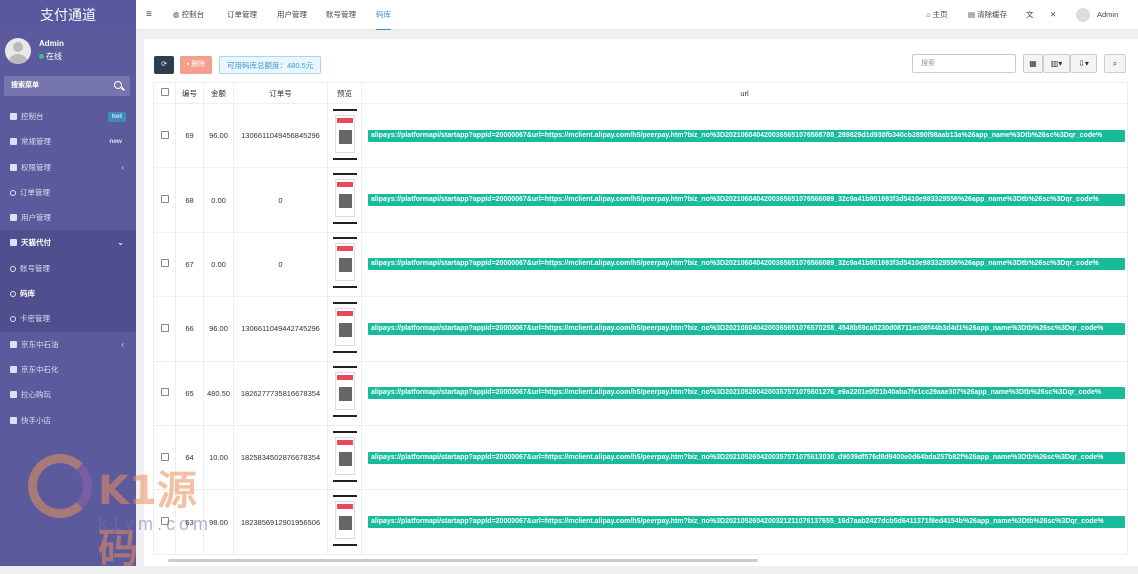 This screenshot has width=1138, height=574. I want to click on sidebar-item-dashboard: 控制台 hot, so click(68, 116).